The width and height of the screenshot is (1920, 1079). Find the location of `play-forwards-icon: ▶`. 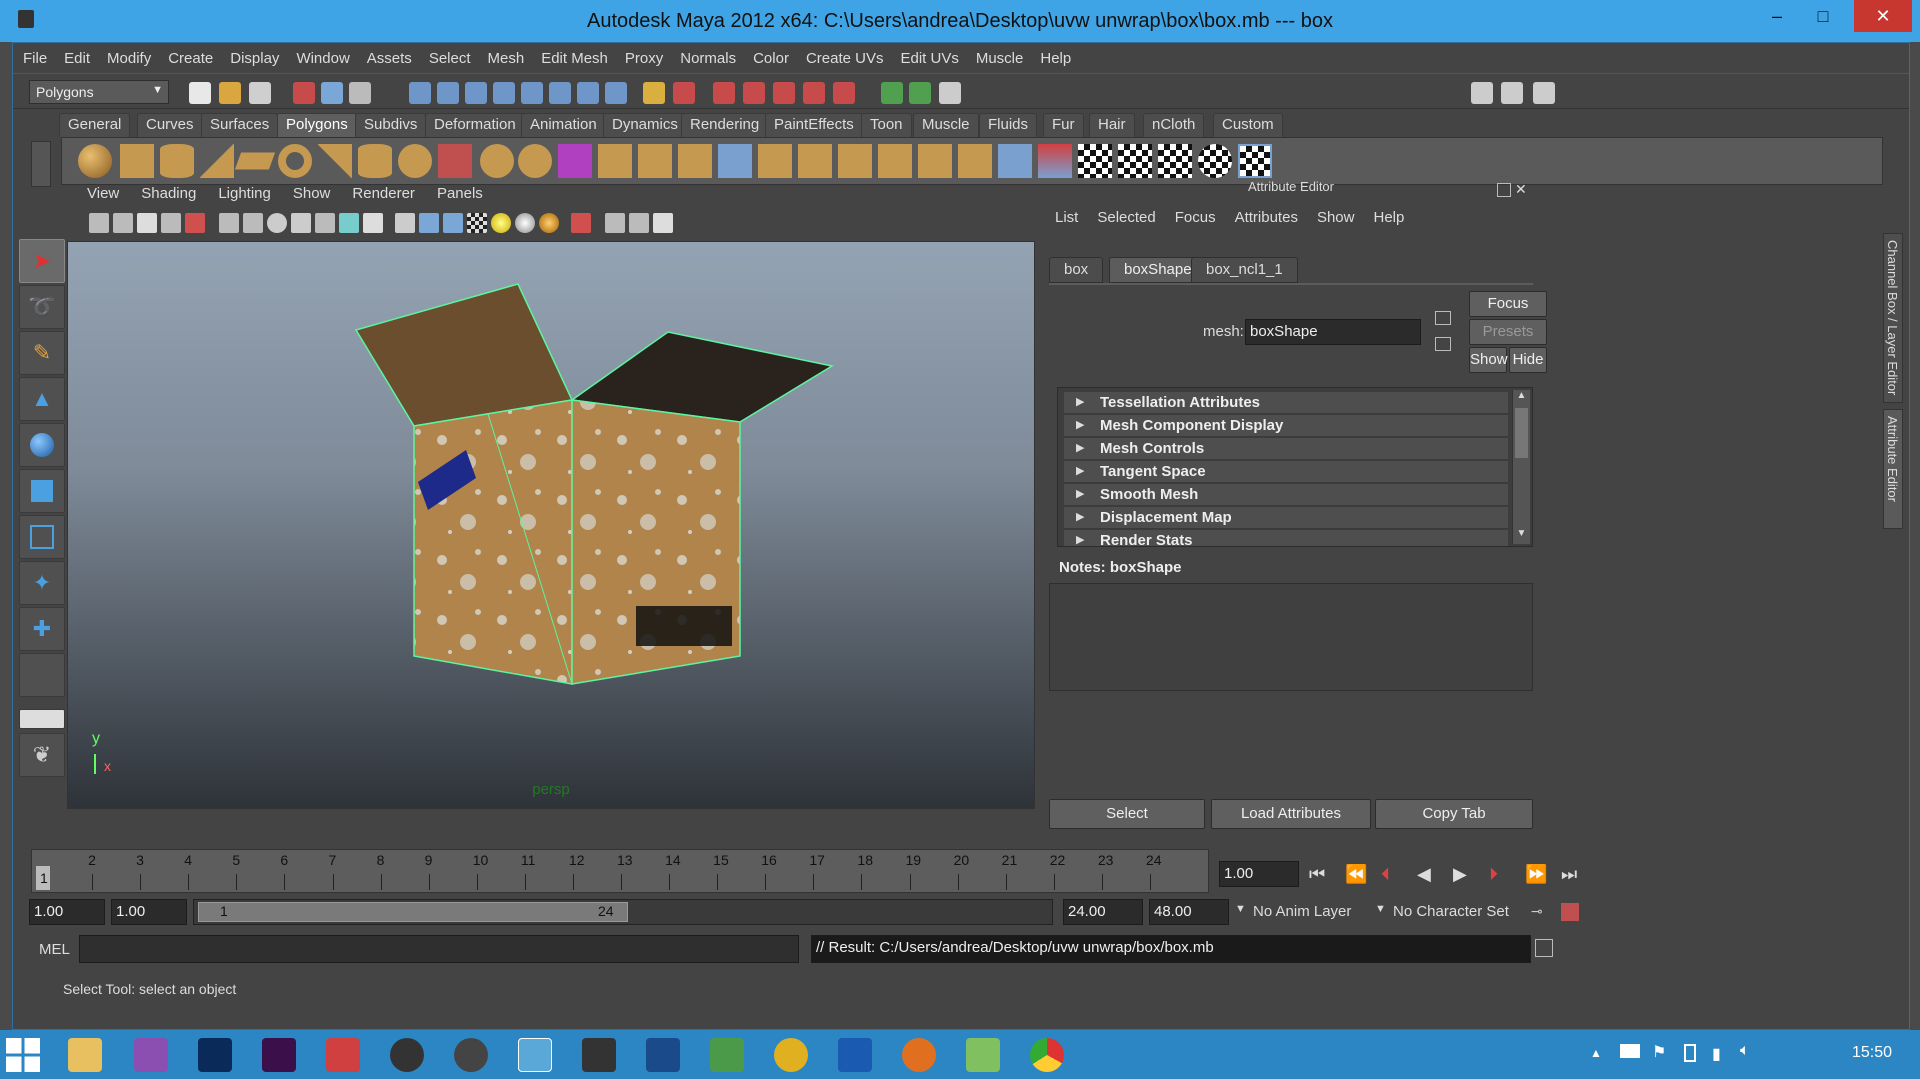

play-forwards-icon: ▶ is located at coordinates (1467, 874).